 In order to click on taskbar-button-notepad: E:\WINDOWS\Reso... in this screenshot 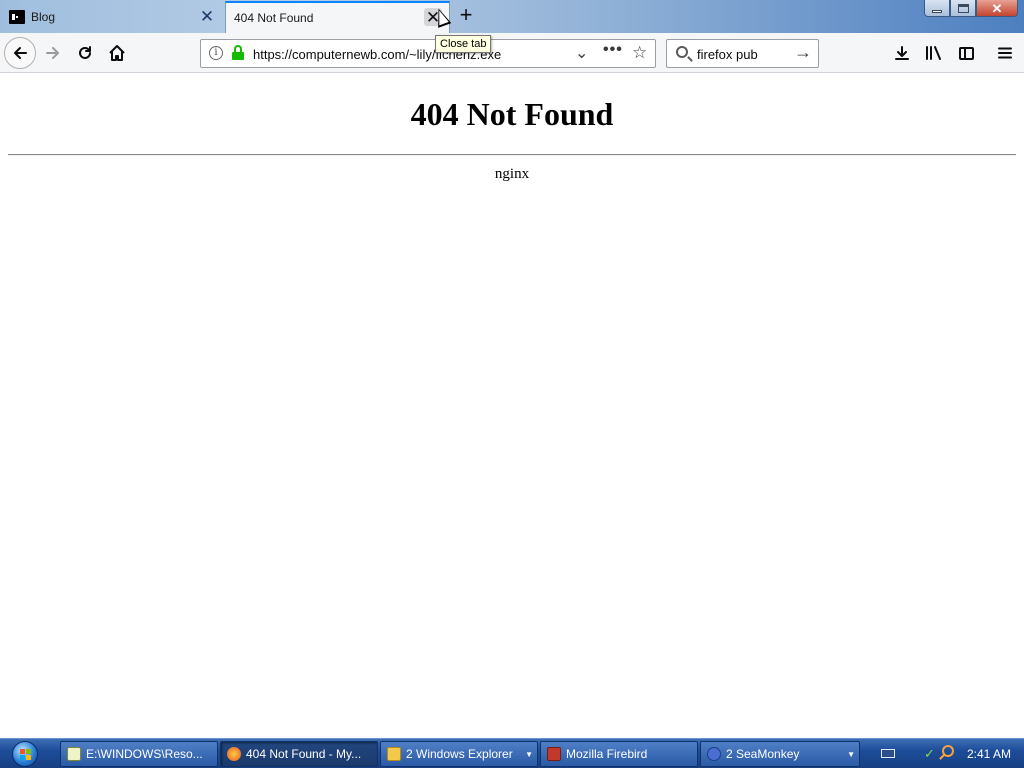, I will do `click(139, 754)`.